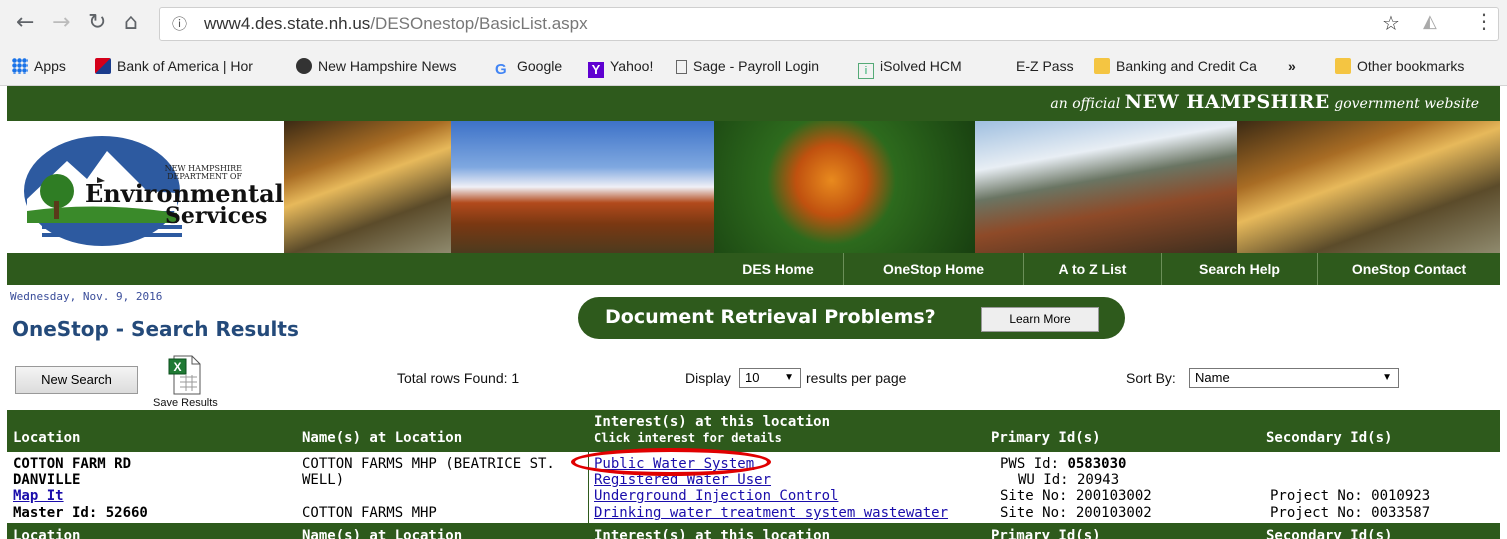  I want to click on location-street: COTTON FARM RD, so click(72, 464).